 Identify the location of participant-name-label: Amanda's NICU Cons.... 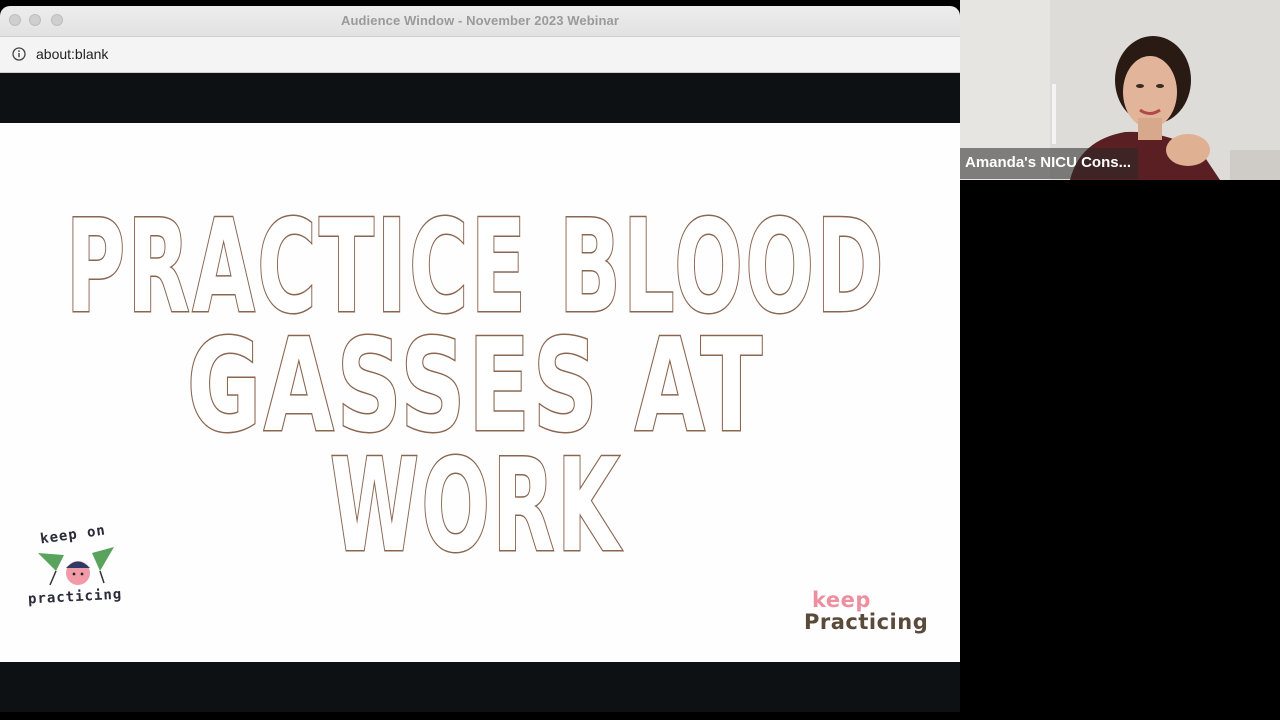
(1049, 163).